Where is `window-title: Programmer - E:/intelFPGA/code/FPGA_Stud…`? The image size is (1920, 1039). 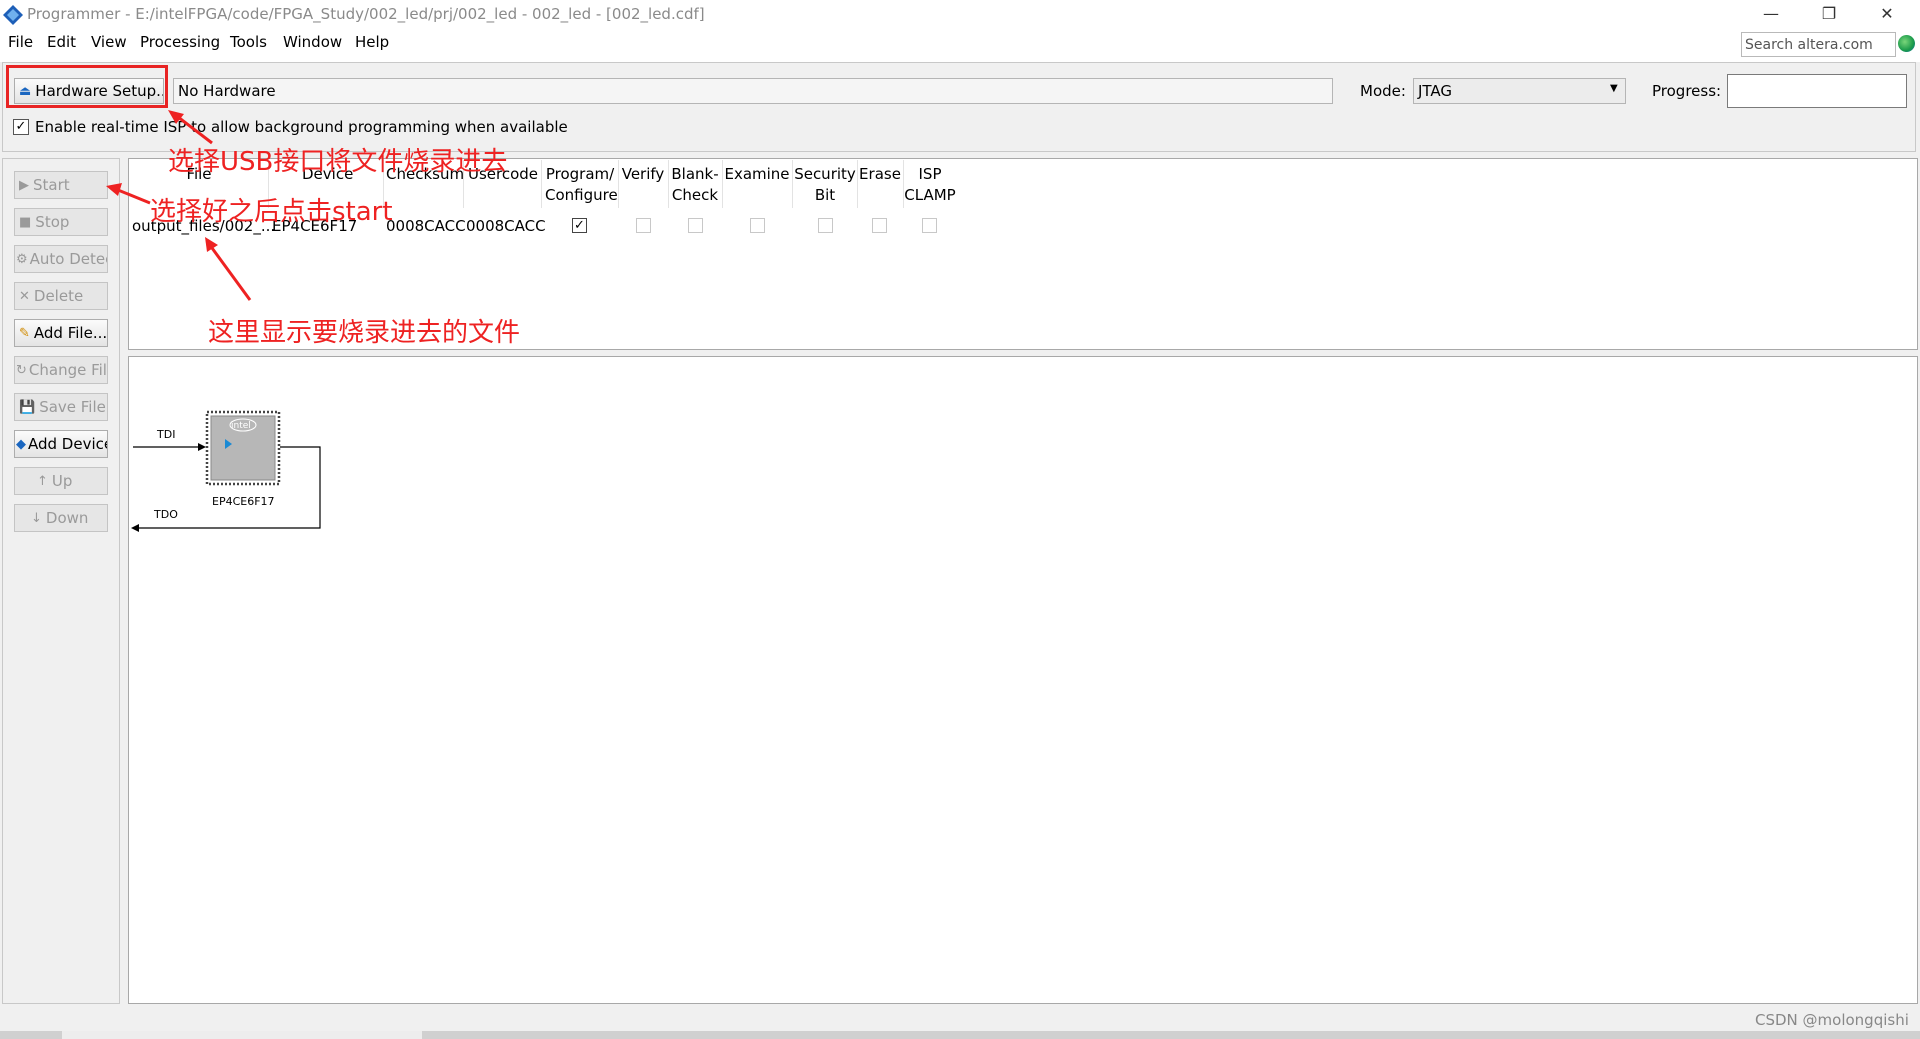
window-title: Programmer - E:/intelFPGA/code/FPGA_Stud… is located at coordinates (366, 14).